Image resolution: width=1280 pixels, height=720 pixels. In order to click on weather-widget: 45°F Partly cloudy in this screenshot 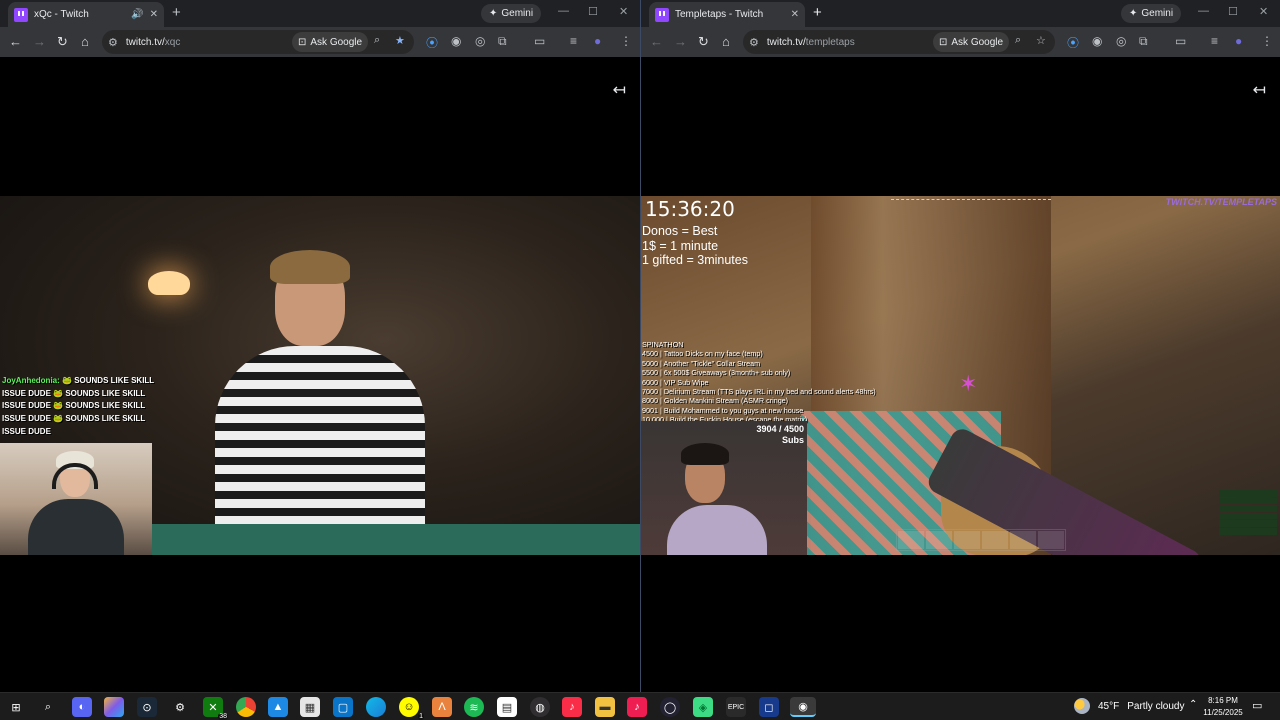, I will do `click(1129, 706)`.